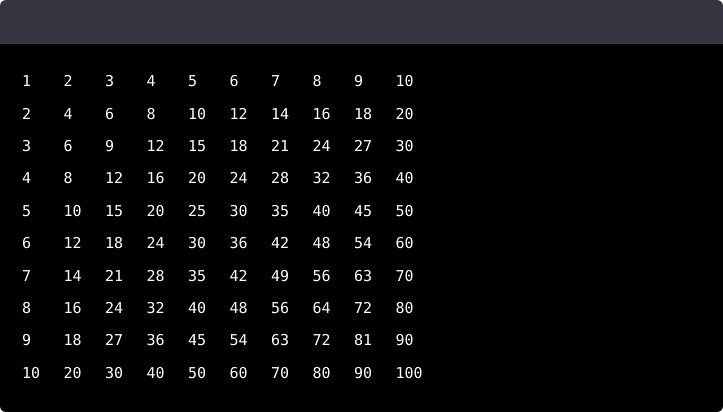 Image resolution: width=723 pixels, height=412 pixels. I want to click on table-cell: 100, so click(409, 373).